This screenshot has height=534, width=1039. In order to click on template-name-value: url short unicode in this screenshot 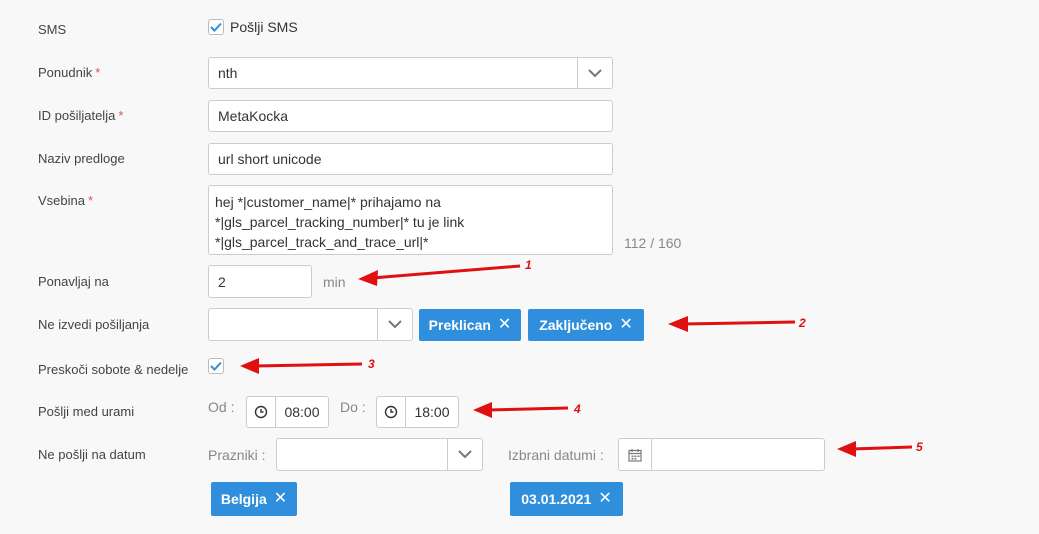, I will do `click(270, 159)`.